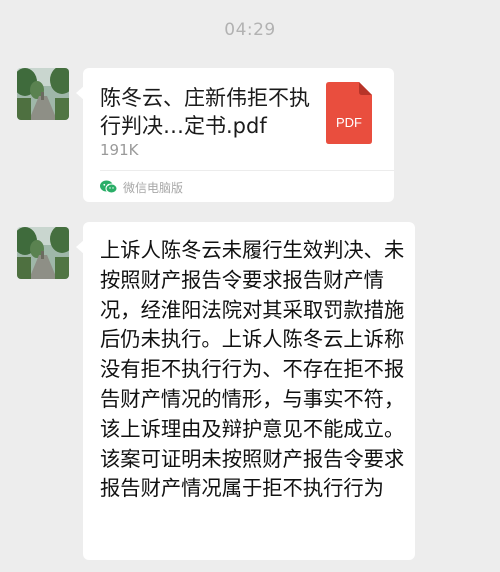 This screenshot has height=572, width=500. I want to click on file-message-bubble: 陈冬云、庄新伟拒不执行判决…定书.pdf 191K PDF 微信电脑版, so click(235, 135).